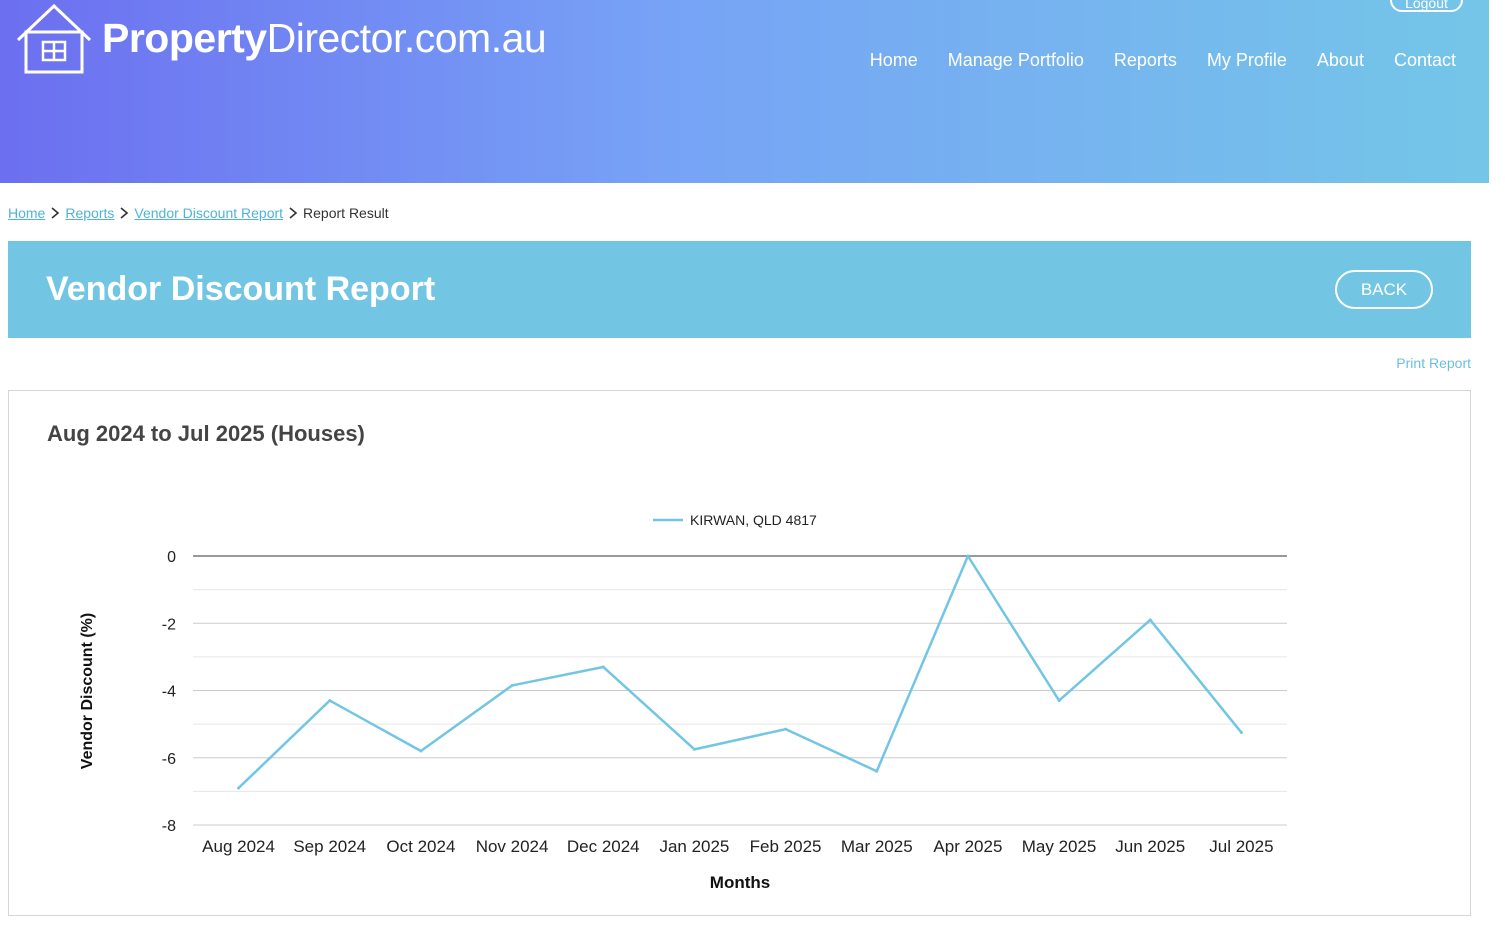  Describe the element at coordinates (740, 882) in the screenshot. I see `x-axis-label: Months` at that location.